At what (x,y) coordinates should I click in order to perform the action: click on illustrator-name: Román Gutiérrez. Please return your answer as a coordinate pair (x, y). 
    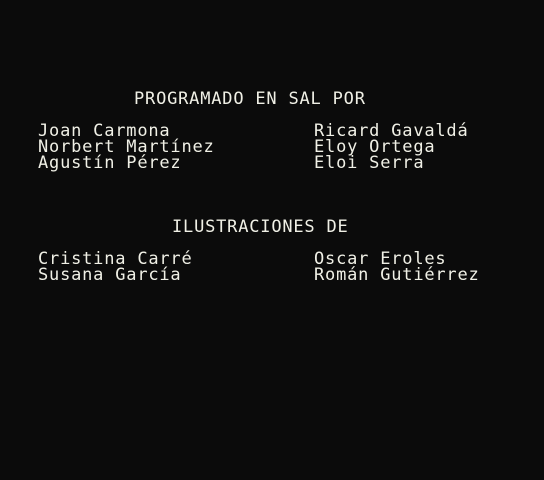
    Looking at the image, I should click on (397, 275).